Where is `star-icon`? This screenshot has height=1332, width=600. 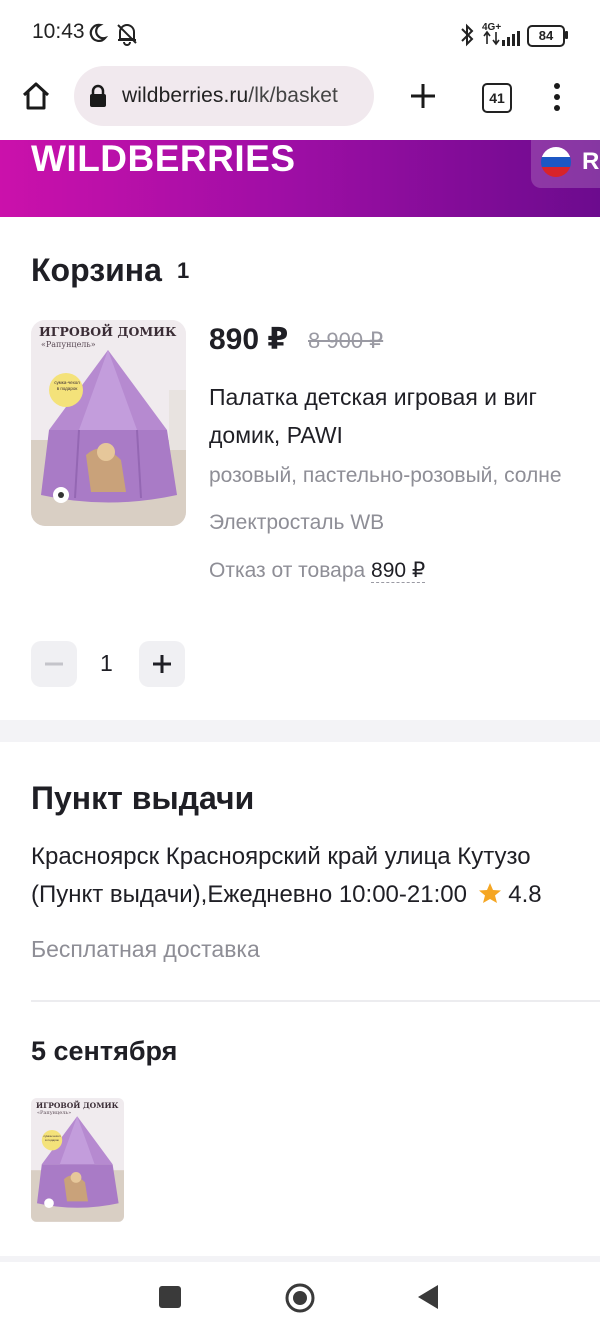
star-icon is located at coordinates (489, 893).